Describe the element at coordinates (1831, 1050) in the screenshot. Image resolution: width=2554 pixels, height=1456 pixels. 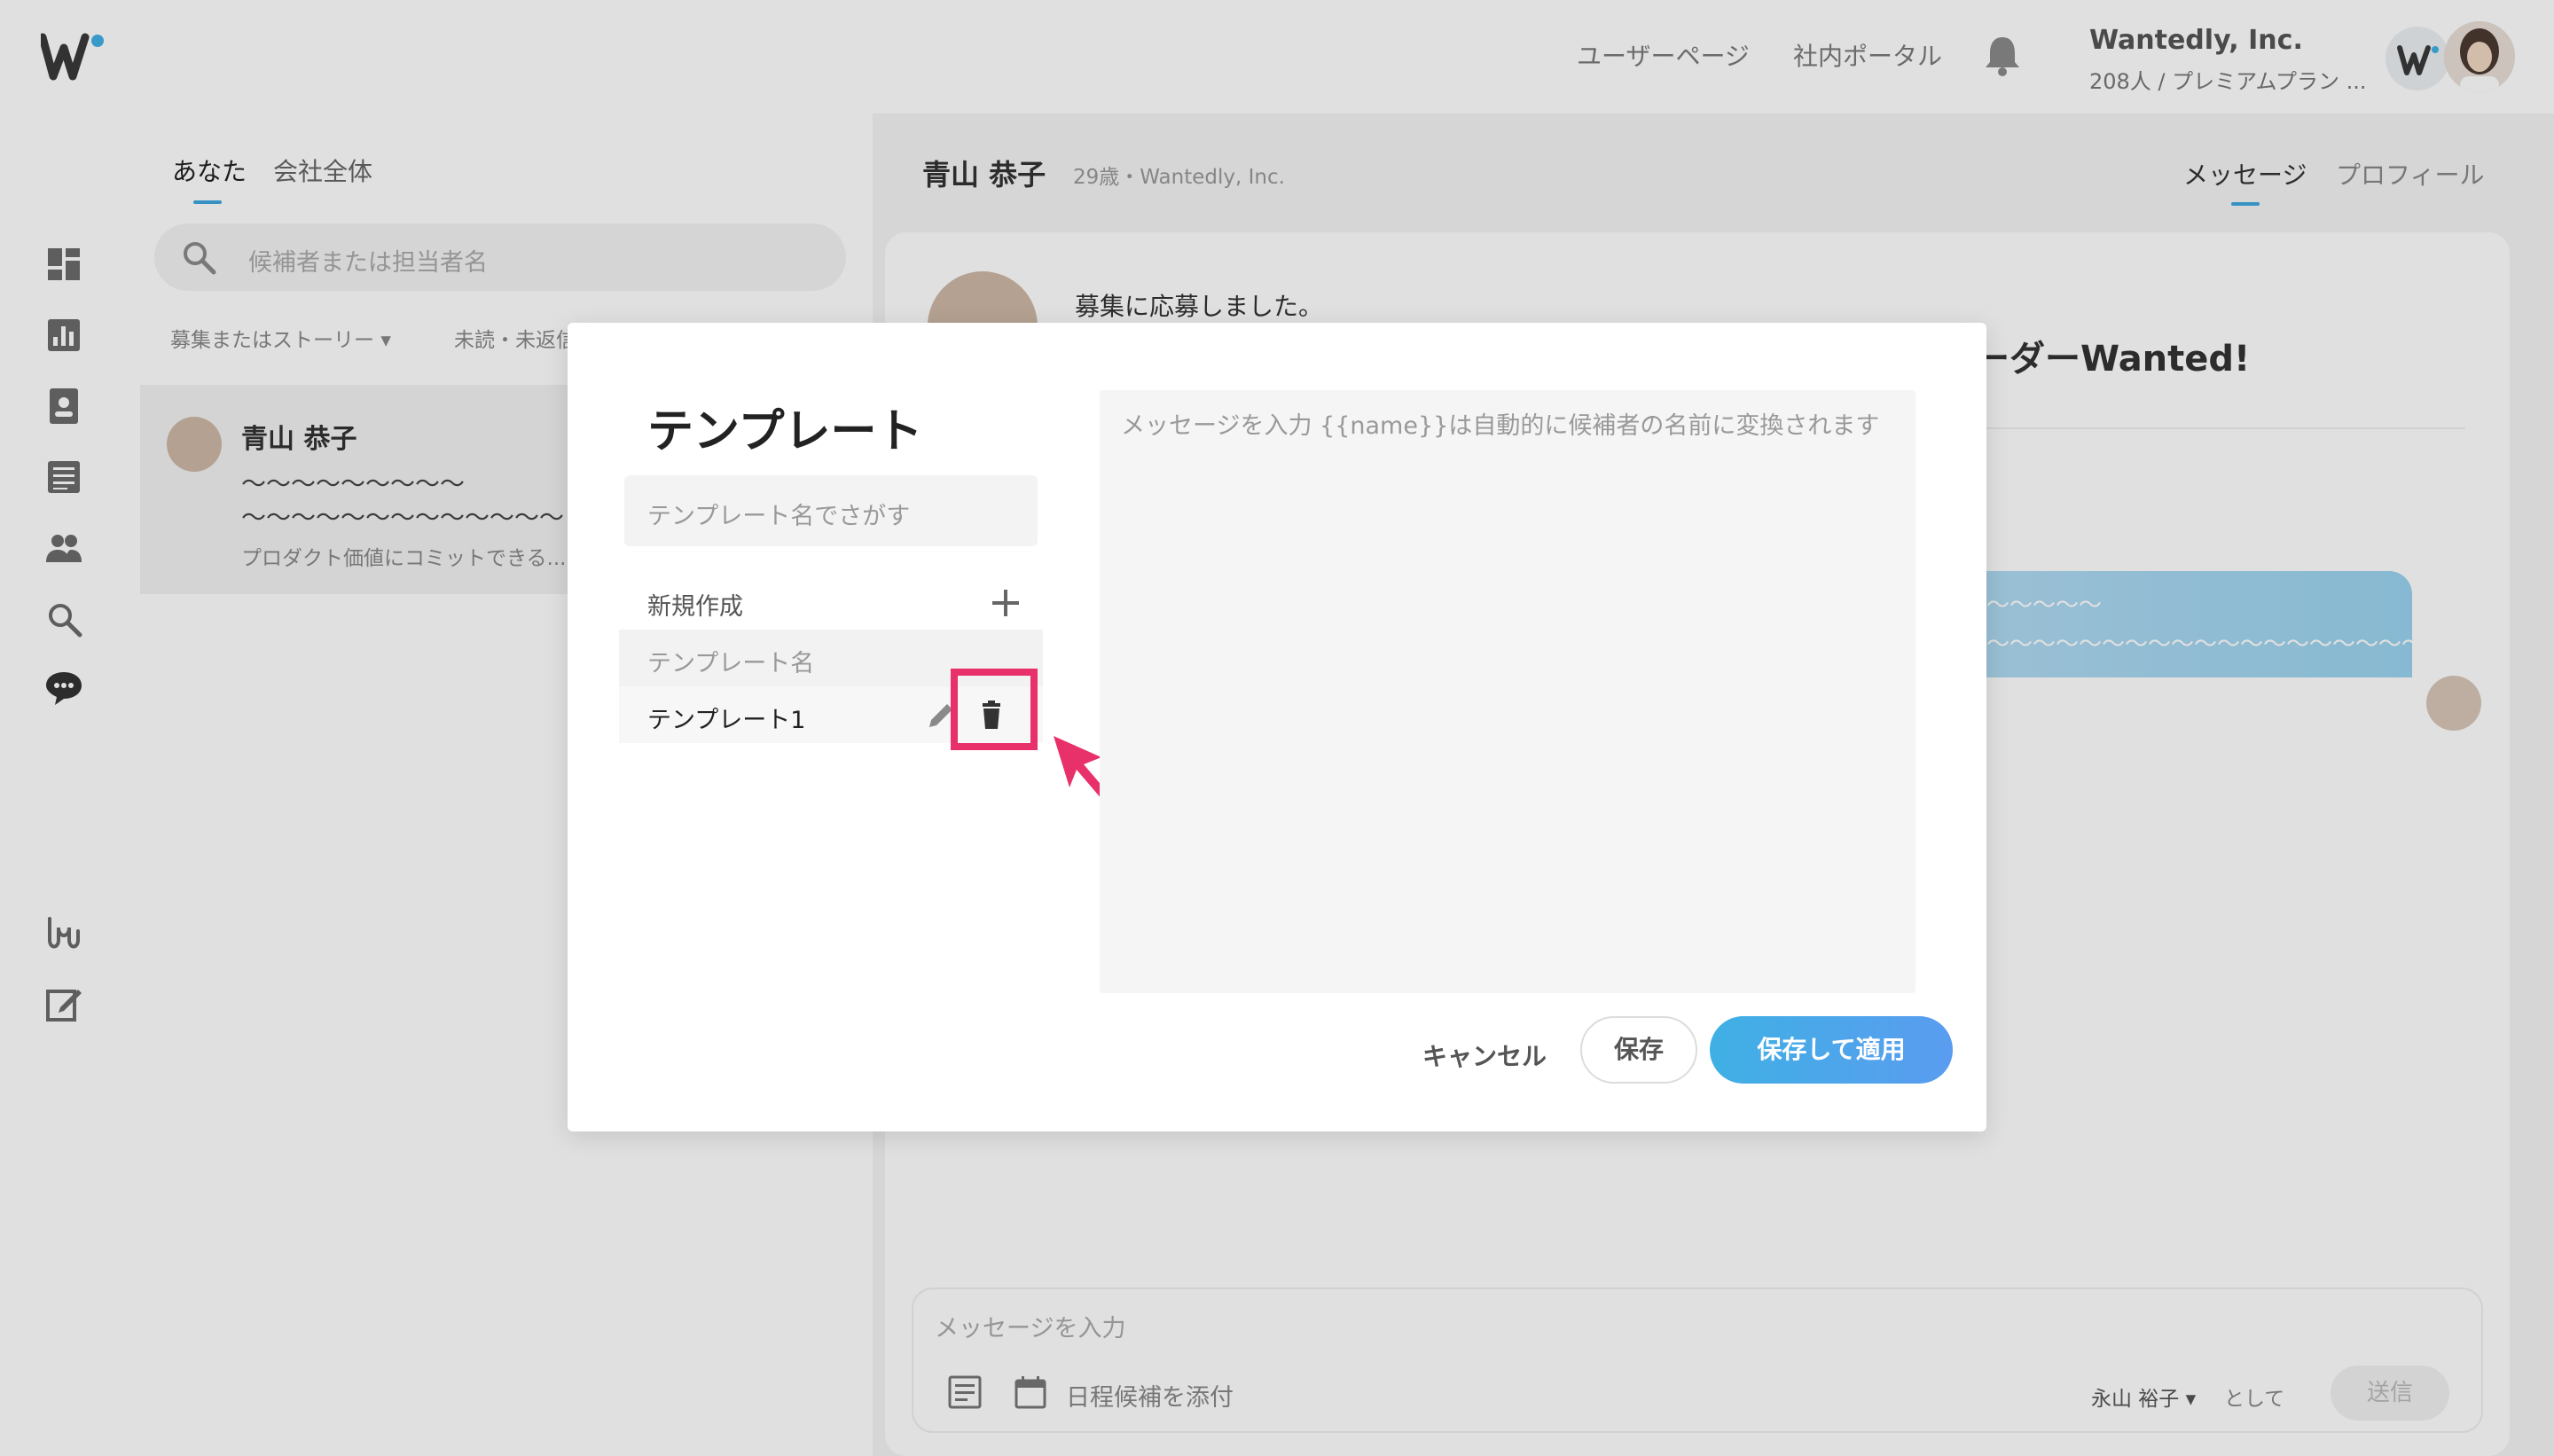
I see `save-and-apply-button: 保存して適用` at that location.